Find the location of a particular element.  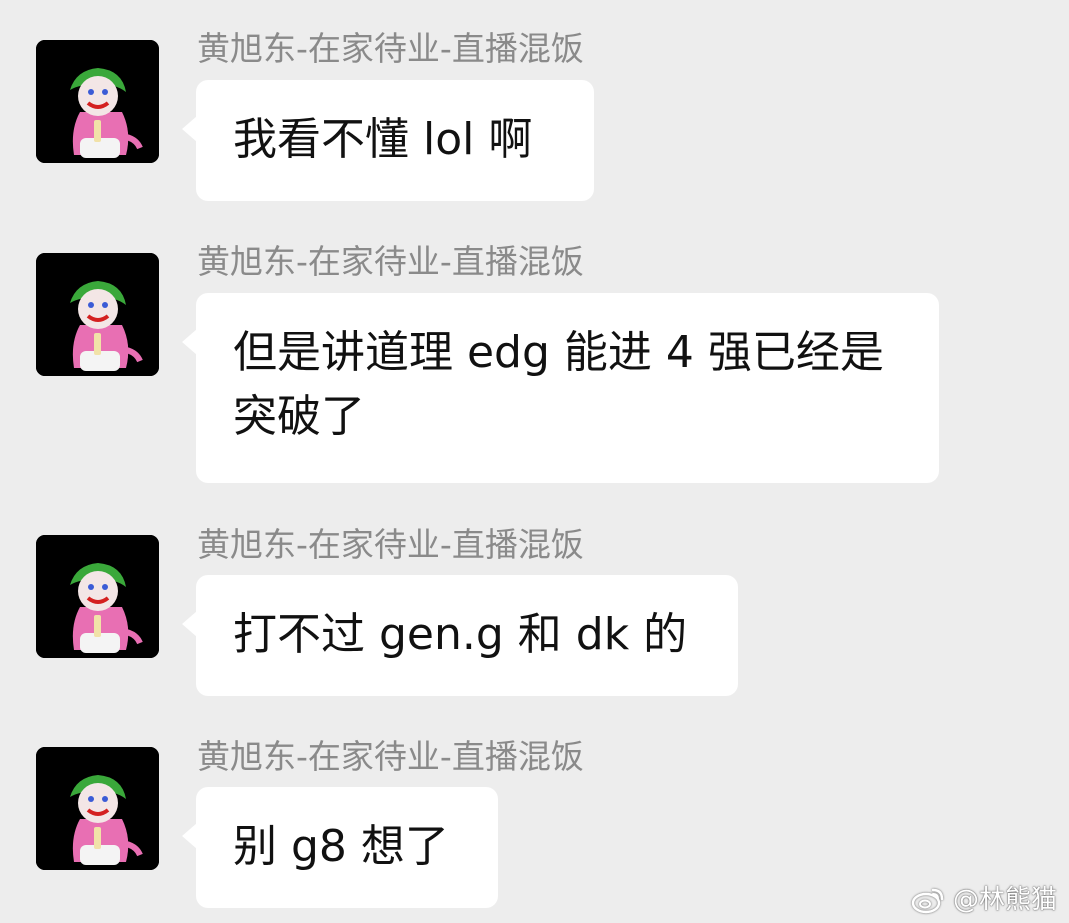

message-bubble: 但是讲道理 edg 能进 4 强已经是突破了 is located at coordinates (560, 388).